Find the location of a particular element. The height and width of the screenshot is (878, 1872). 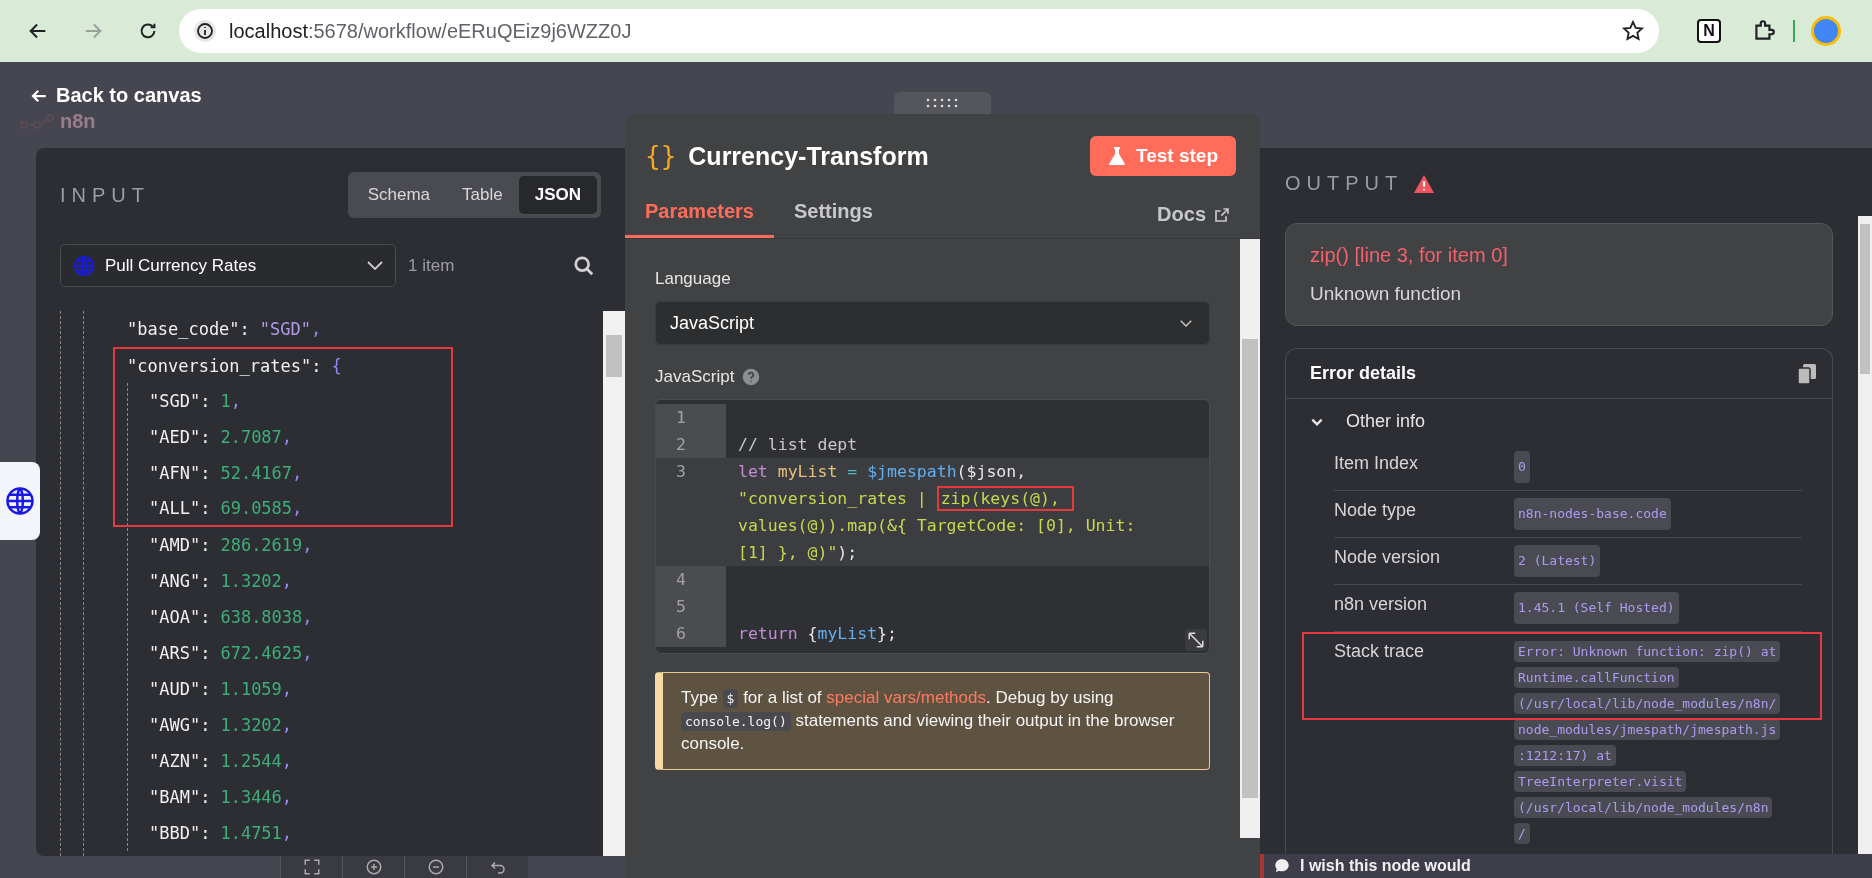

language-select: JavaScript is located at coordinates (932, 323).